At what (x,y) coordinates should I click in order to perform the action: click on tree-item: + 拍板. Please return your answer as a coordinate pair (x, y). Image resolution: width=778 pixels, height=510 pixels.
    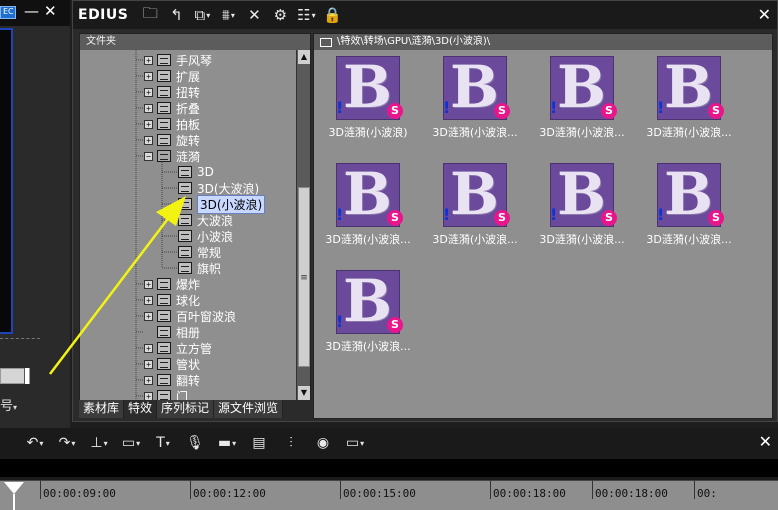
    Looking at the image, I should click on (172, 124).